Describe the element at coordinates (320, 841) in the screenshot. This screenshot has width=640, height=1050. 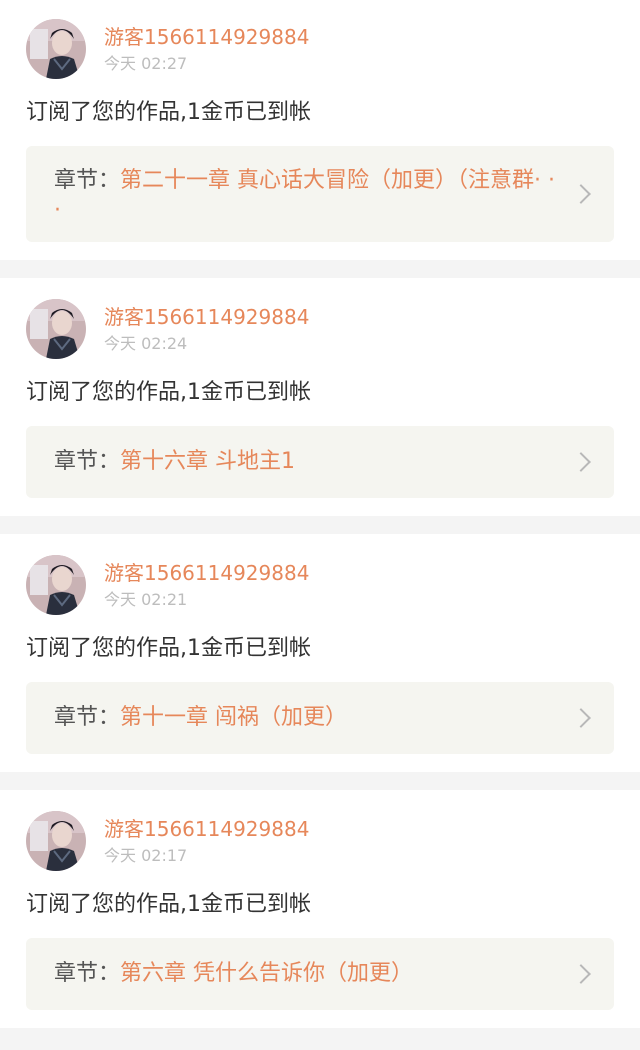
I see `notification-header: 游客1566114929884 今天 02:17` at that location.